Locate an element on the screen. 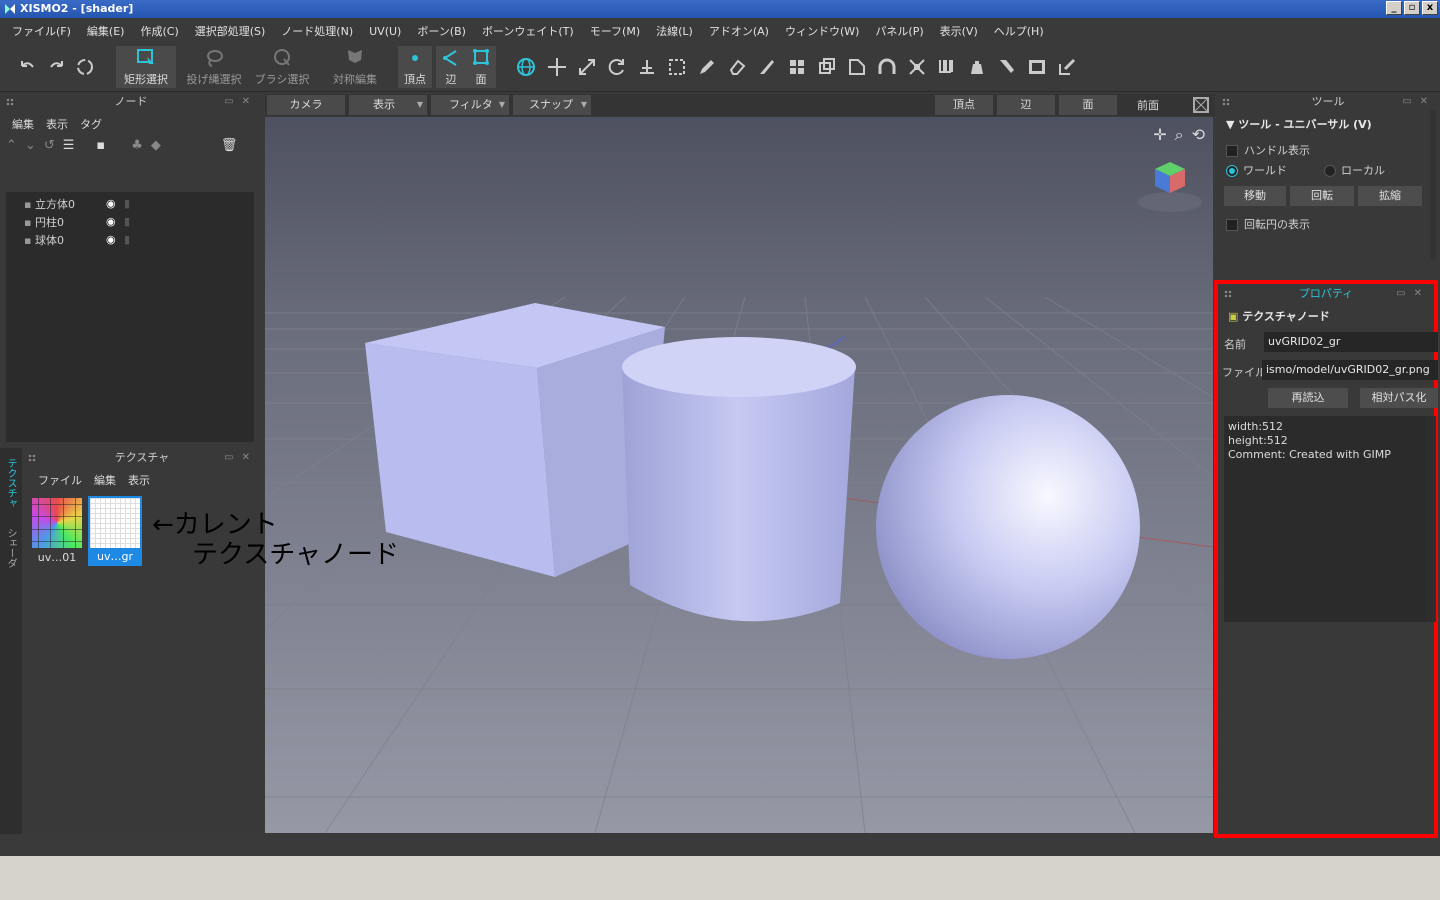 This screenshot has height=900, width=1440. camera-button: カメラ is located at coordinates (306, 105).